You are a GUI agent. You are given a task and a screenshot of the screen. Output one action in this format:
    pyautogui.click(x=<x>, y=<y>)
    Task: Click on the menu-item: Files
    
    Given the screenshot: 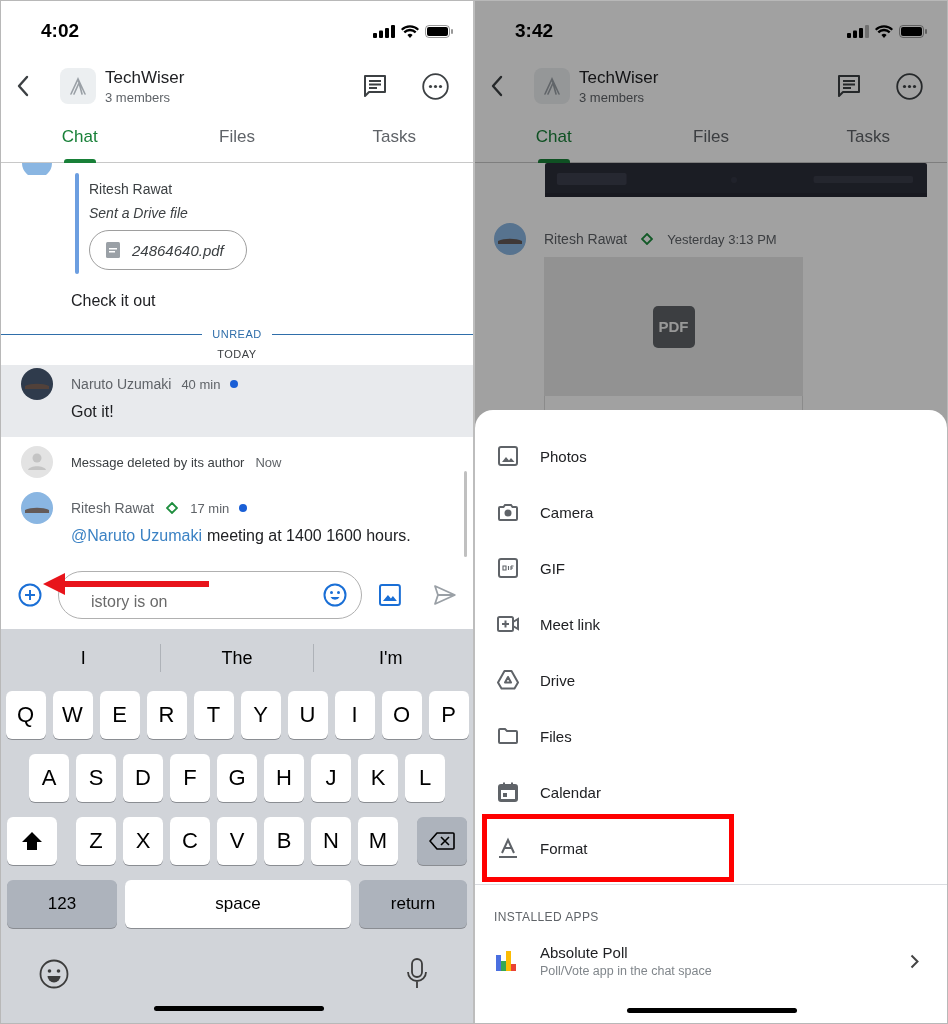 What is the action you would take?
    pyautogui.click(x=608, y=736)
    